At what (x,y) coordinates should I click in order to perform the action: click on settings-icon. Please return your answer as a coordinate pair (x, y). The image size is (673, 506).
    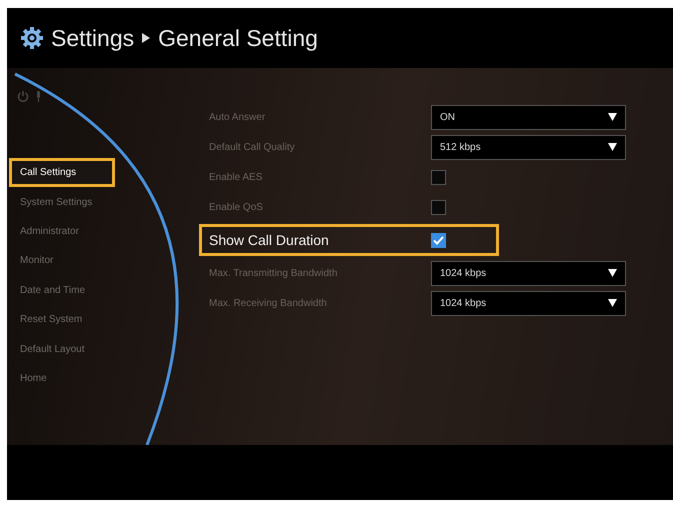
    Looking at the image, I should click on (32, 38).